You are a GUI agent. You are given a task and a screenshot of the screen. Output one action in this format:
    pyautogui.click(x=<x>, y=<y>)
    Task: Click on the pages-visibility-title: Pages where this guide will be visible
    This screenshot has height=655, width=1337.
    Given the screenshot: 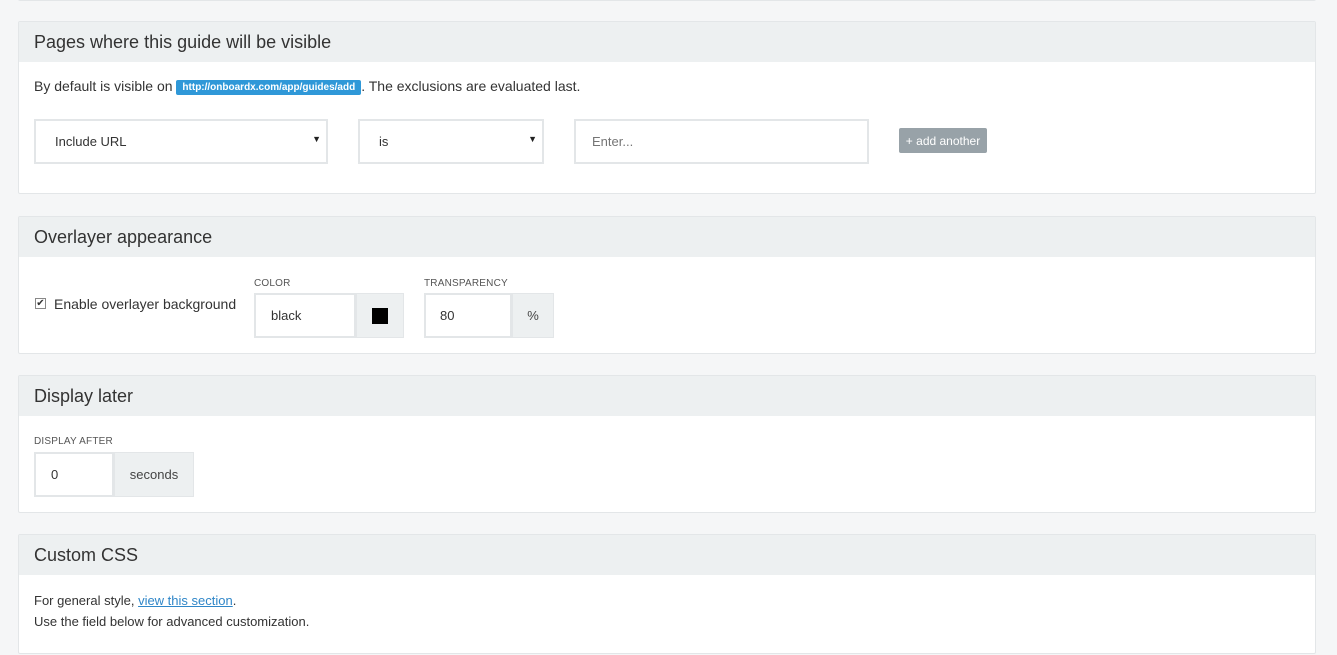 What is the action you would take?
    pyautogui.click(x=667, y=42)
    